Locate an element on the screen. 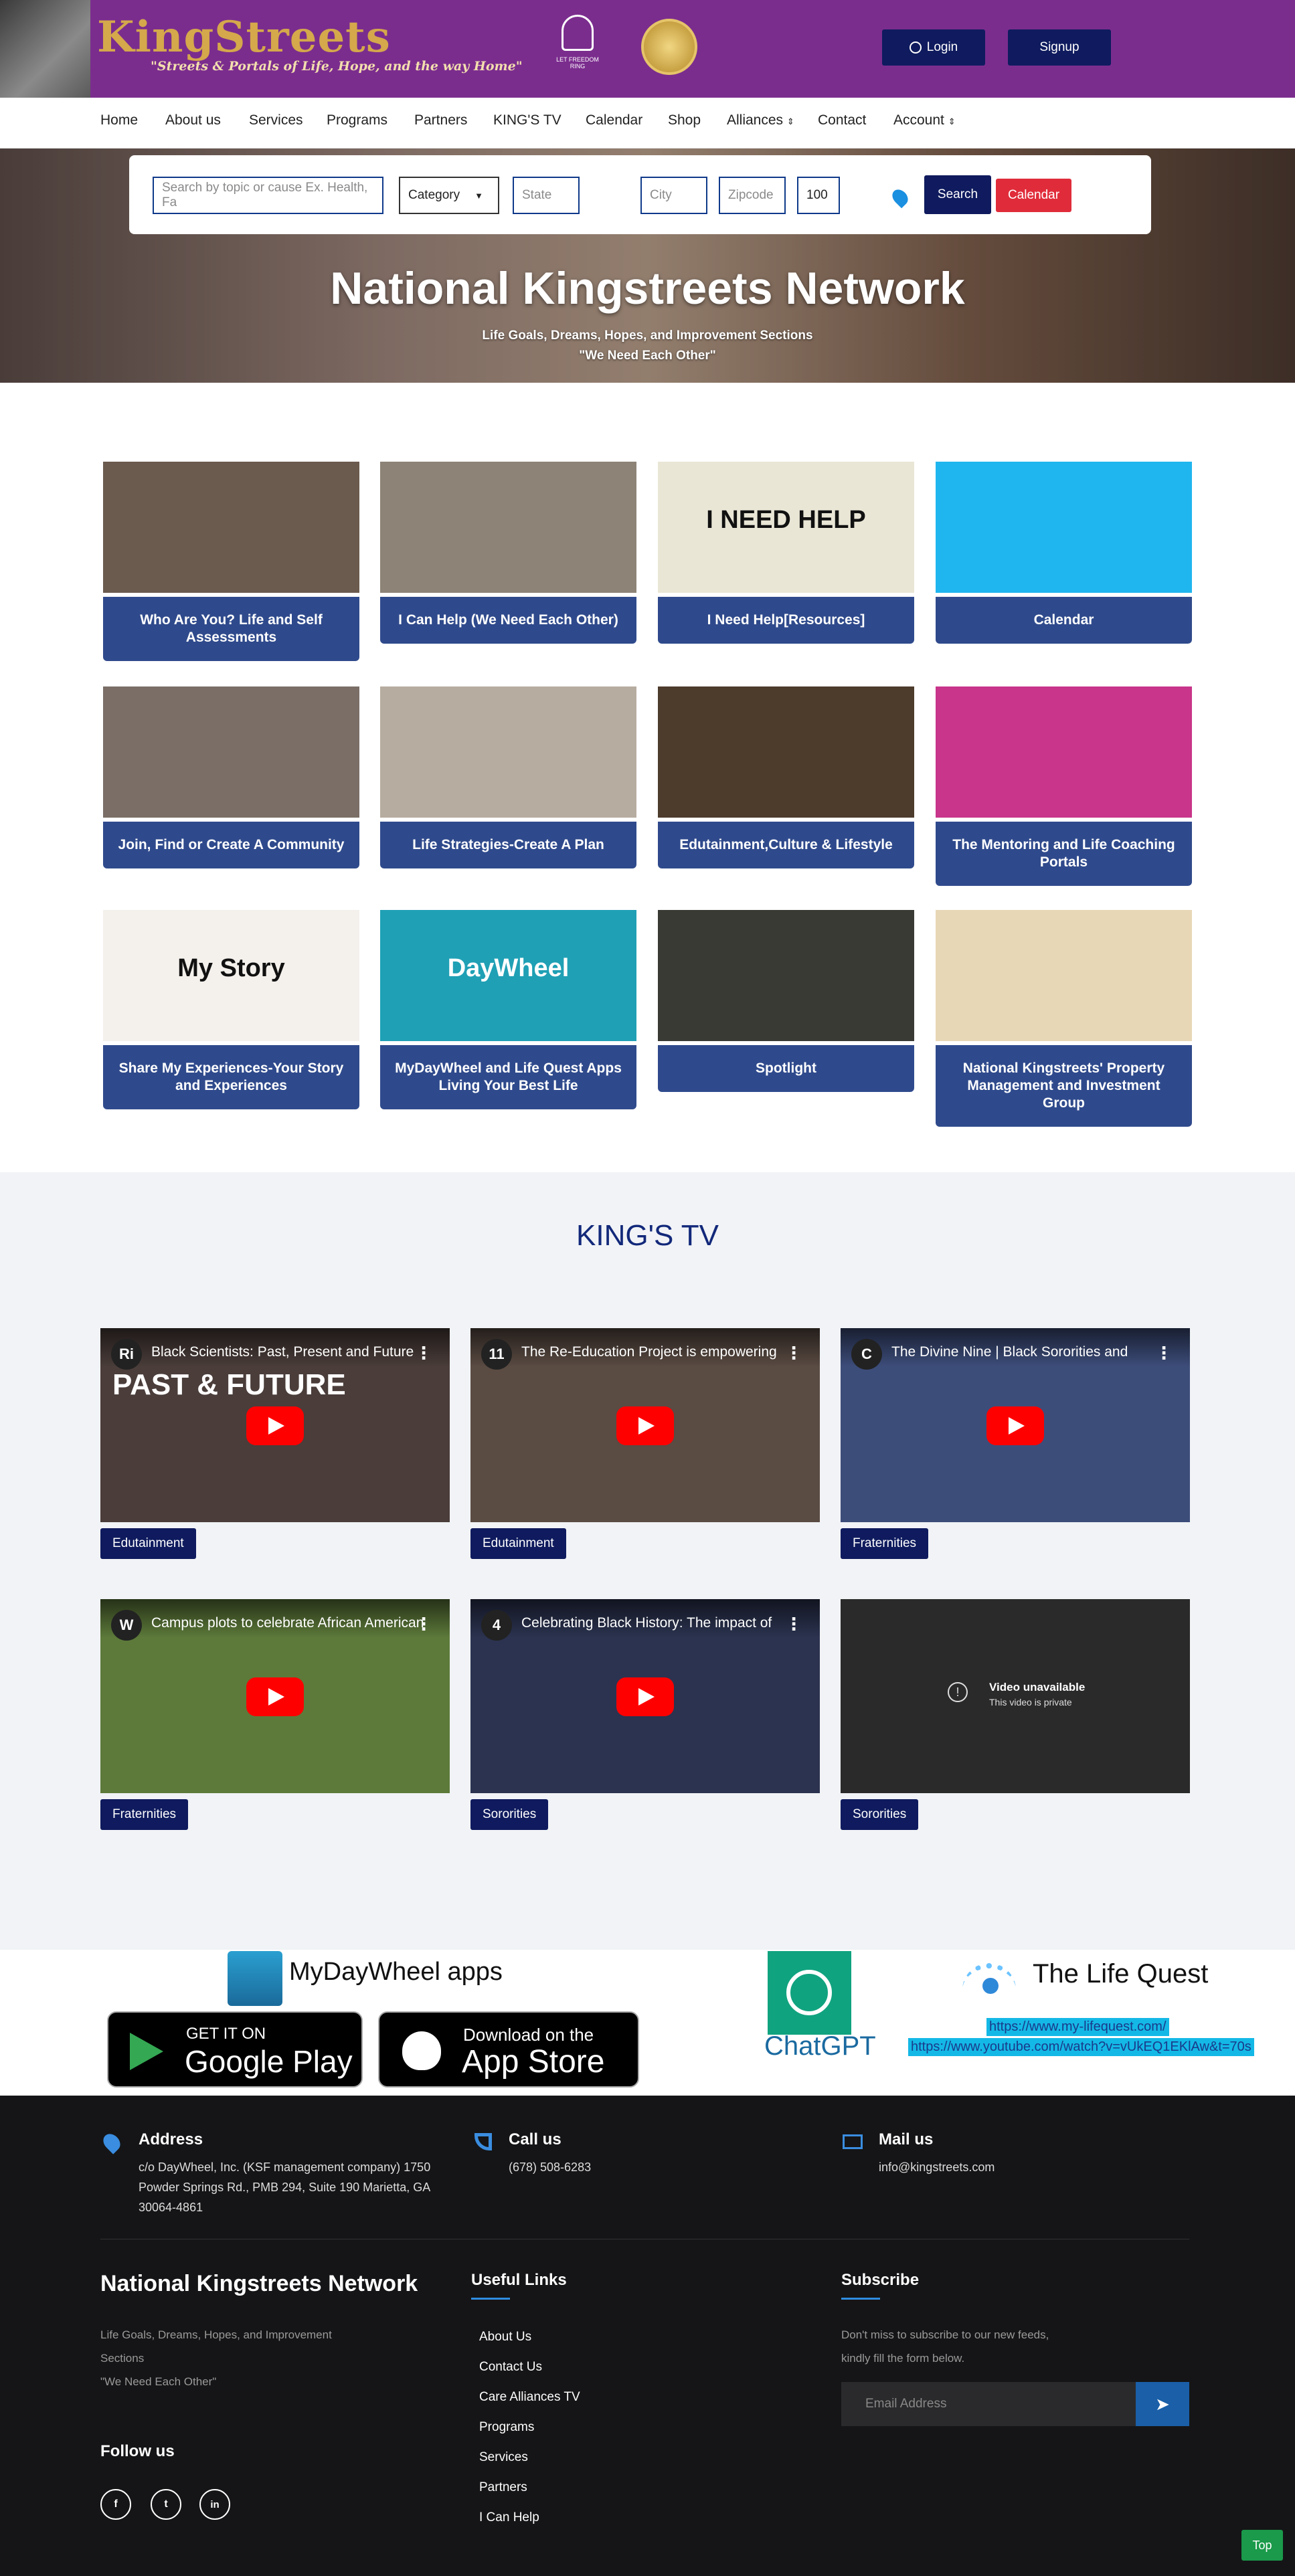  portal-card: Spotlight is located at coordinates (786, 1001).